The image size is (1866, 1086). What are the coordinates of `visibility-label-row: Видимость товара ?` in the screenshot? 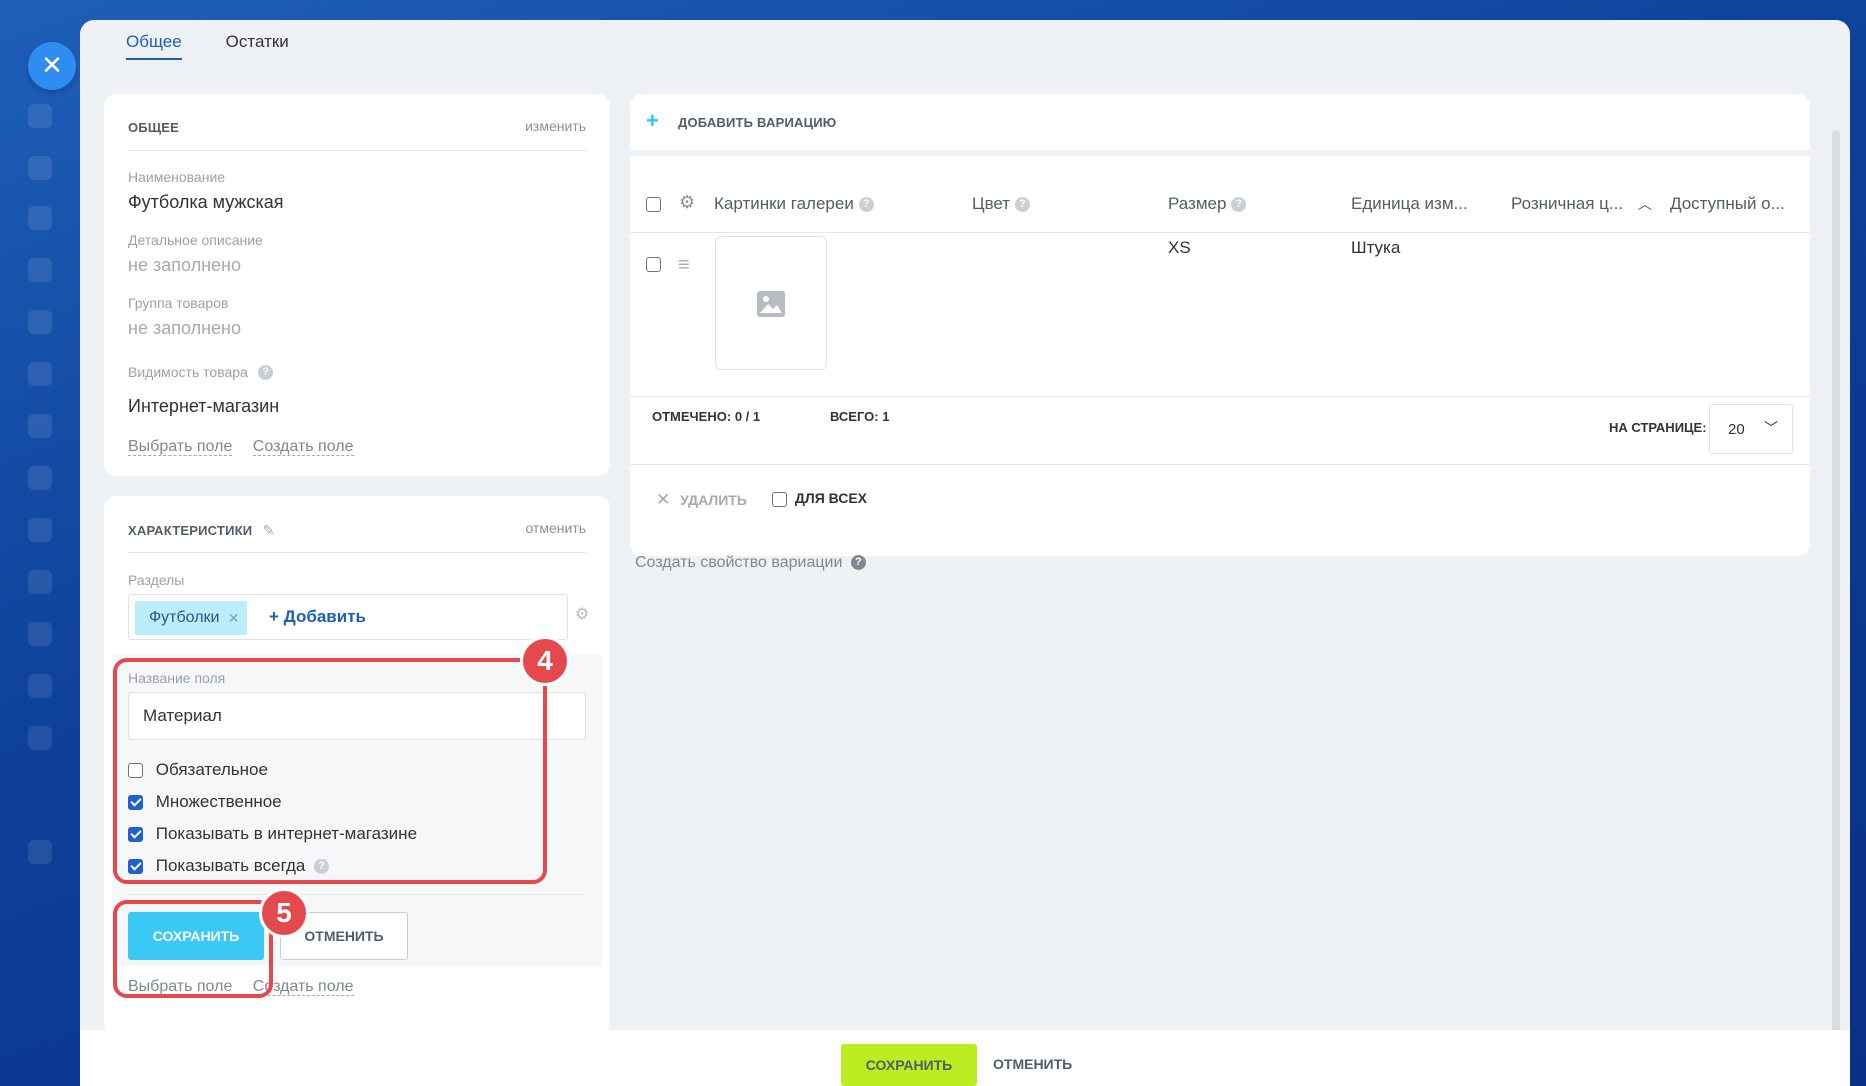 It's located at (201, 373).